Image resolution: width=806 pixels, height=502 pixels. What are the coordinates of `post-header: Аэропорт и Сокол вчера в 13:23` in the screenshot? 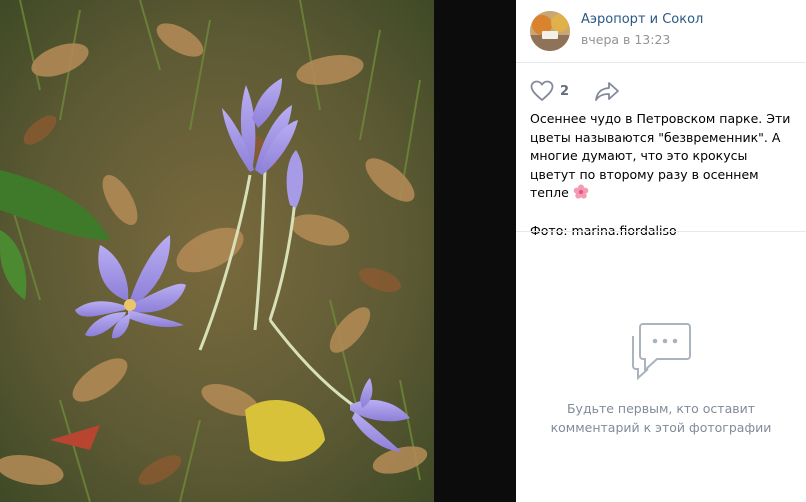 It's located at (661, 31).